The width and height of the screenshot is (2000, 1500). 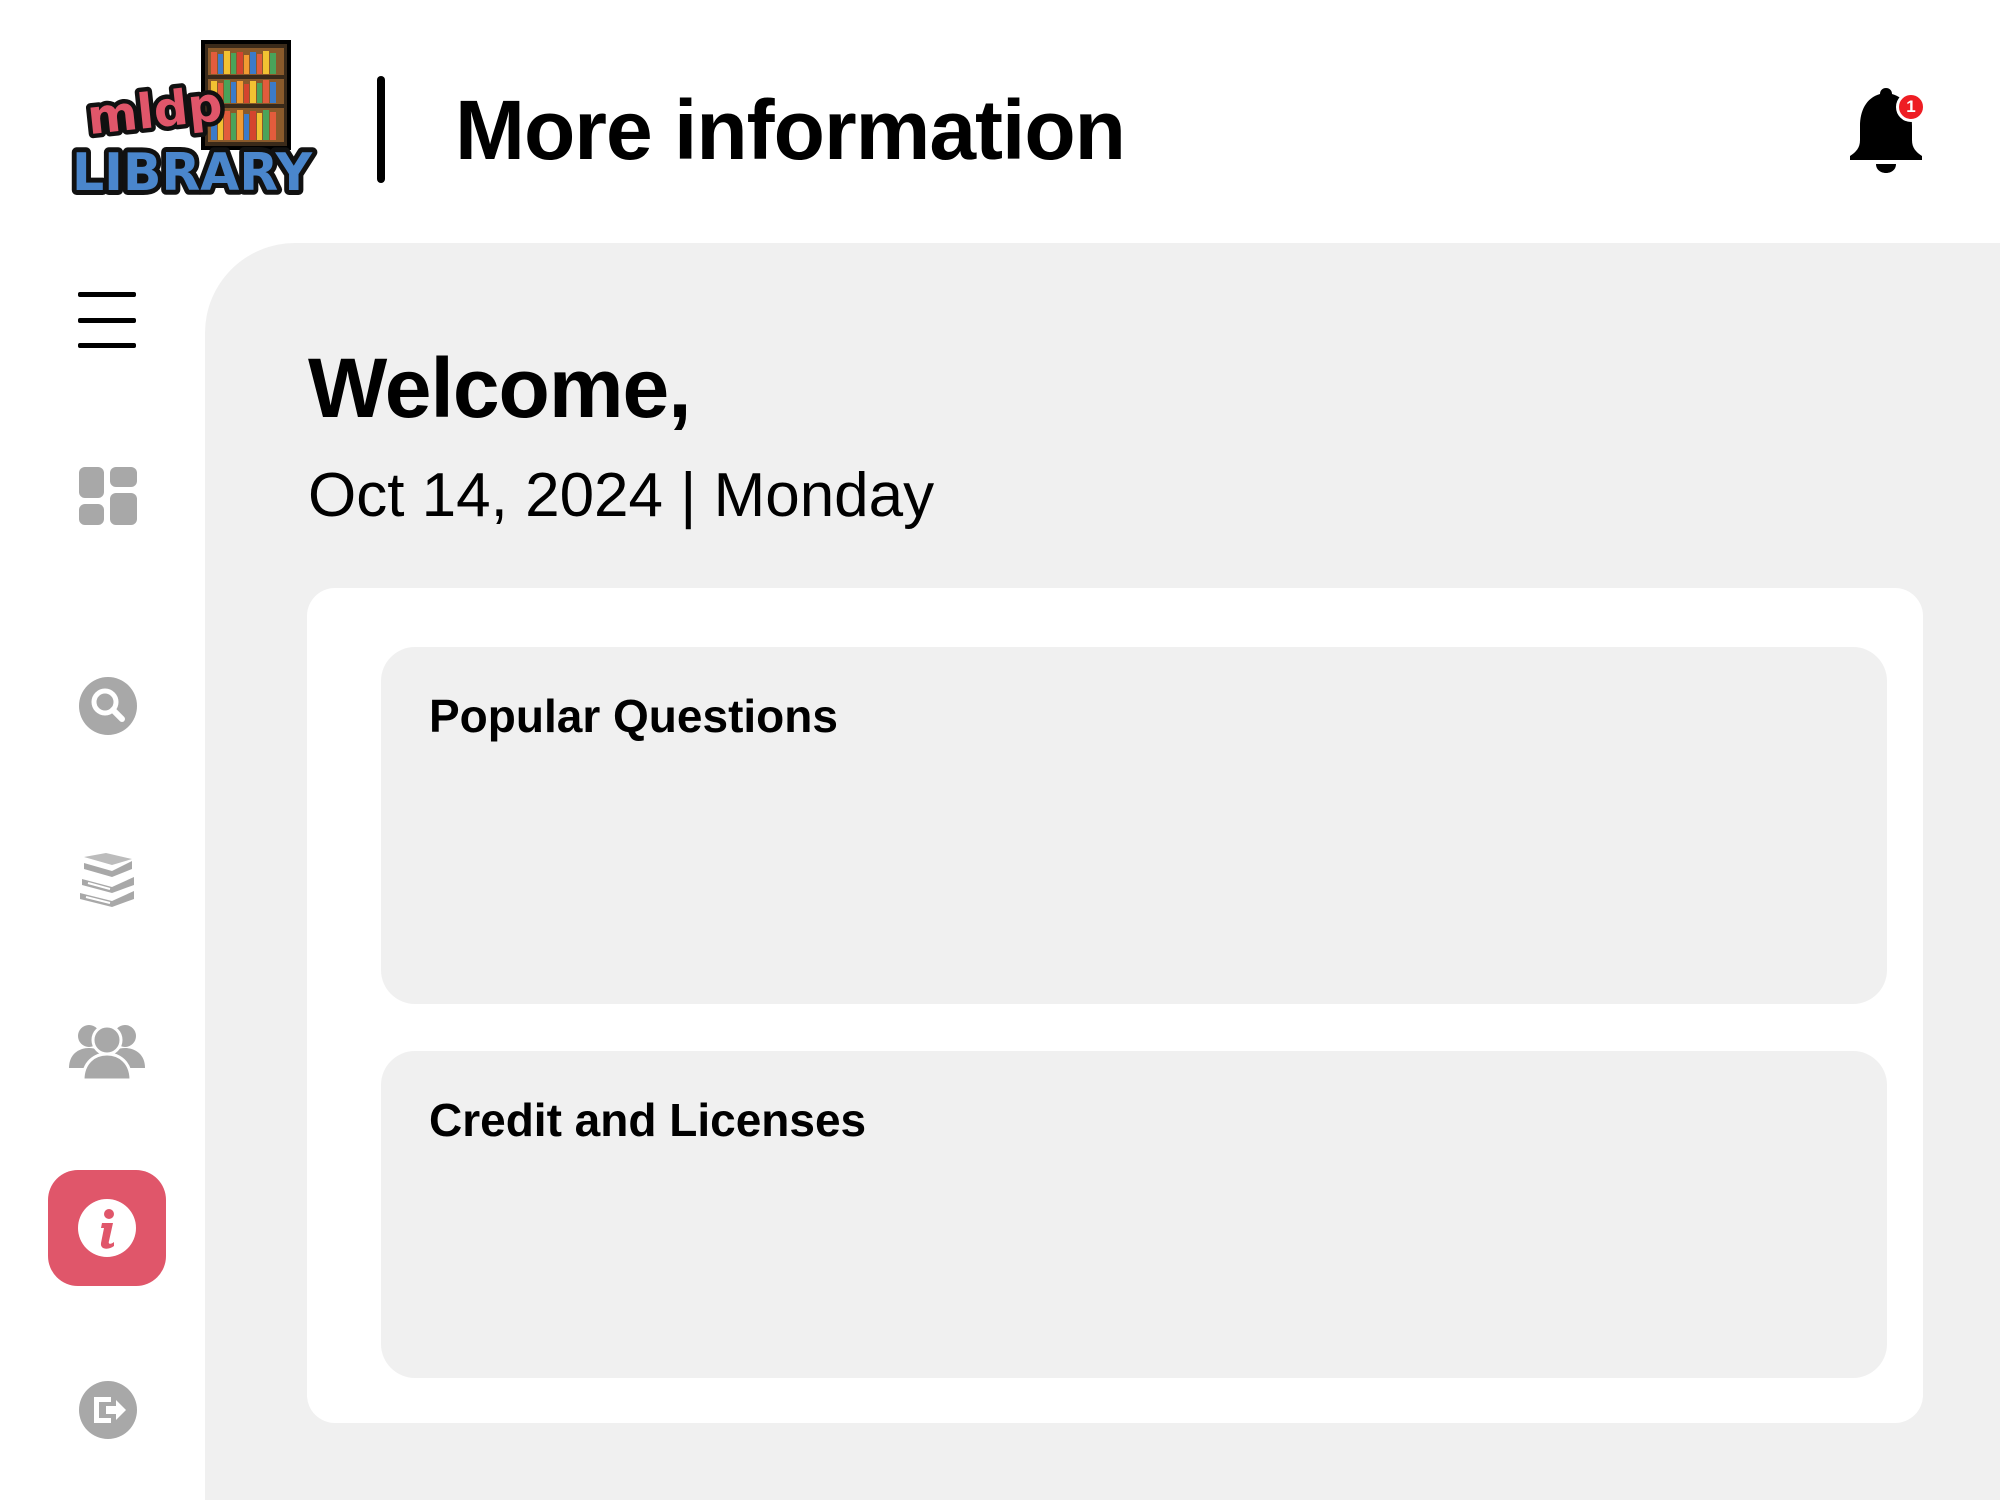 I want to click on users-group-icon, so click(x=107, y=1052).